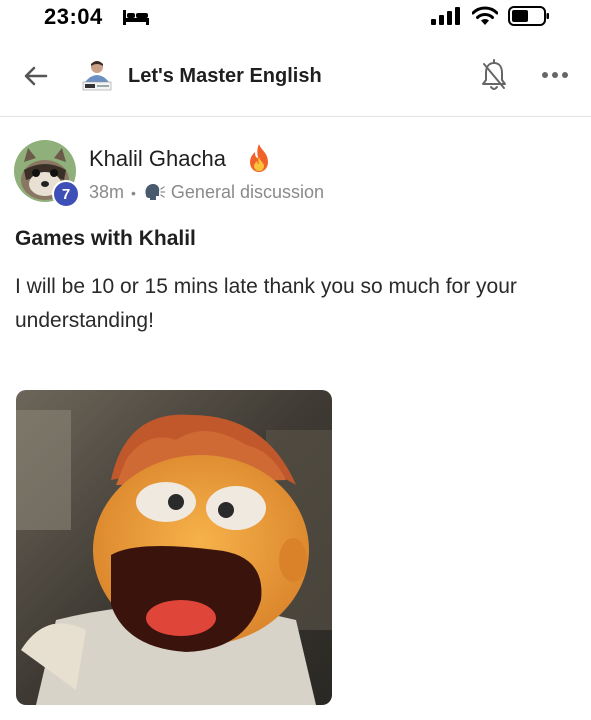  I want to click on post-meta: 38m • General discussion, so click(206, 192).